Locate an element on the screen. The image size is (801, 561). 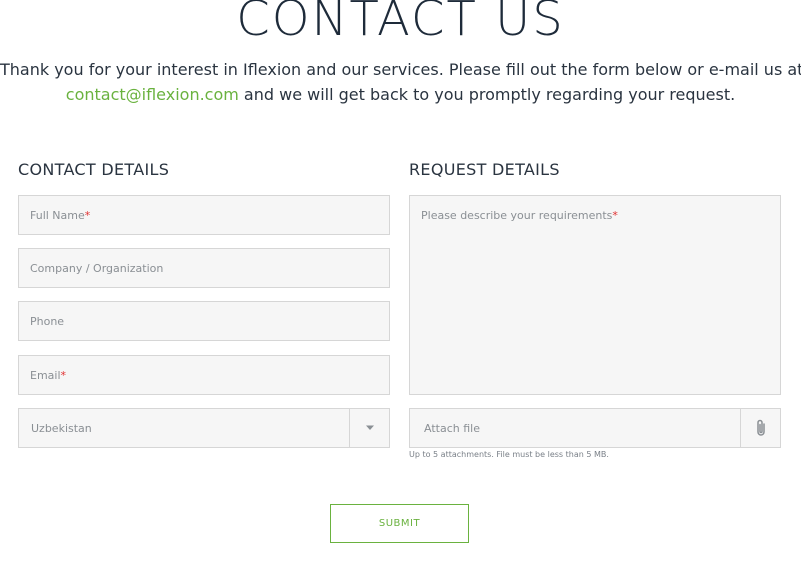
phone-placeholder: Phone is located at coordinates (47, 321).